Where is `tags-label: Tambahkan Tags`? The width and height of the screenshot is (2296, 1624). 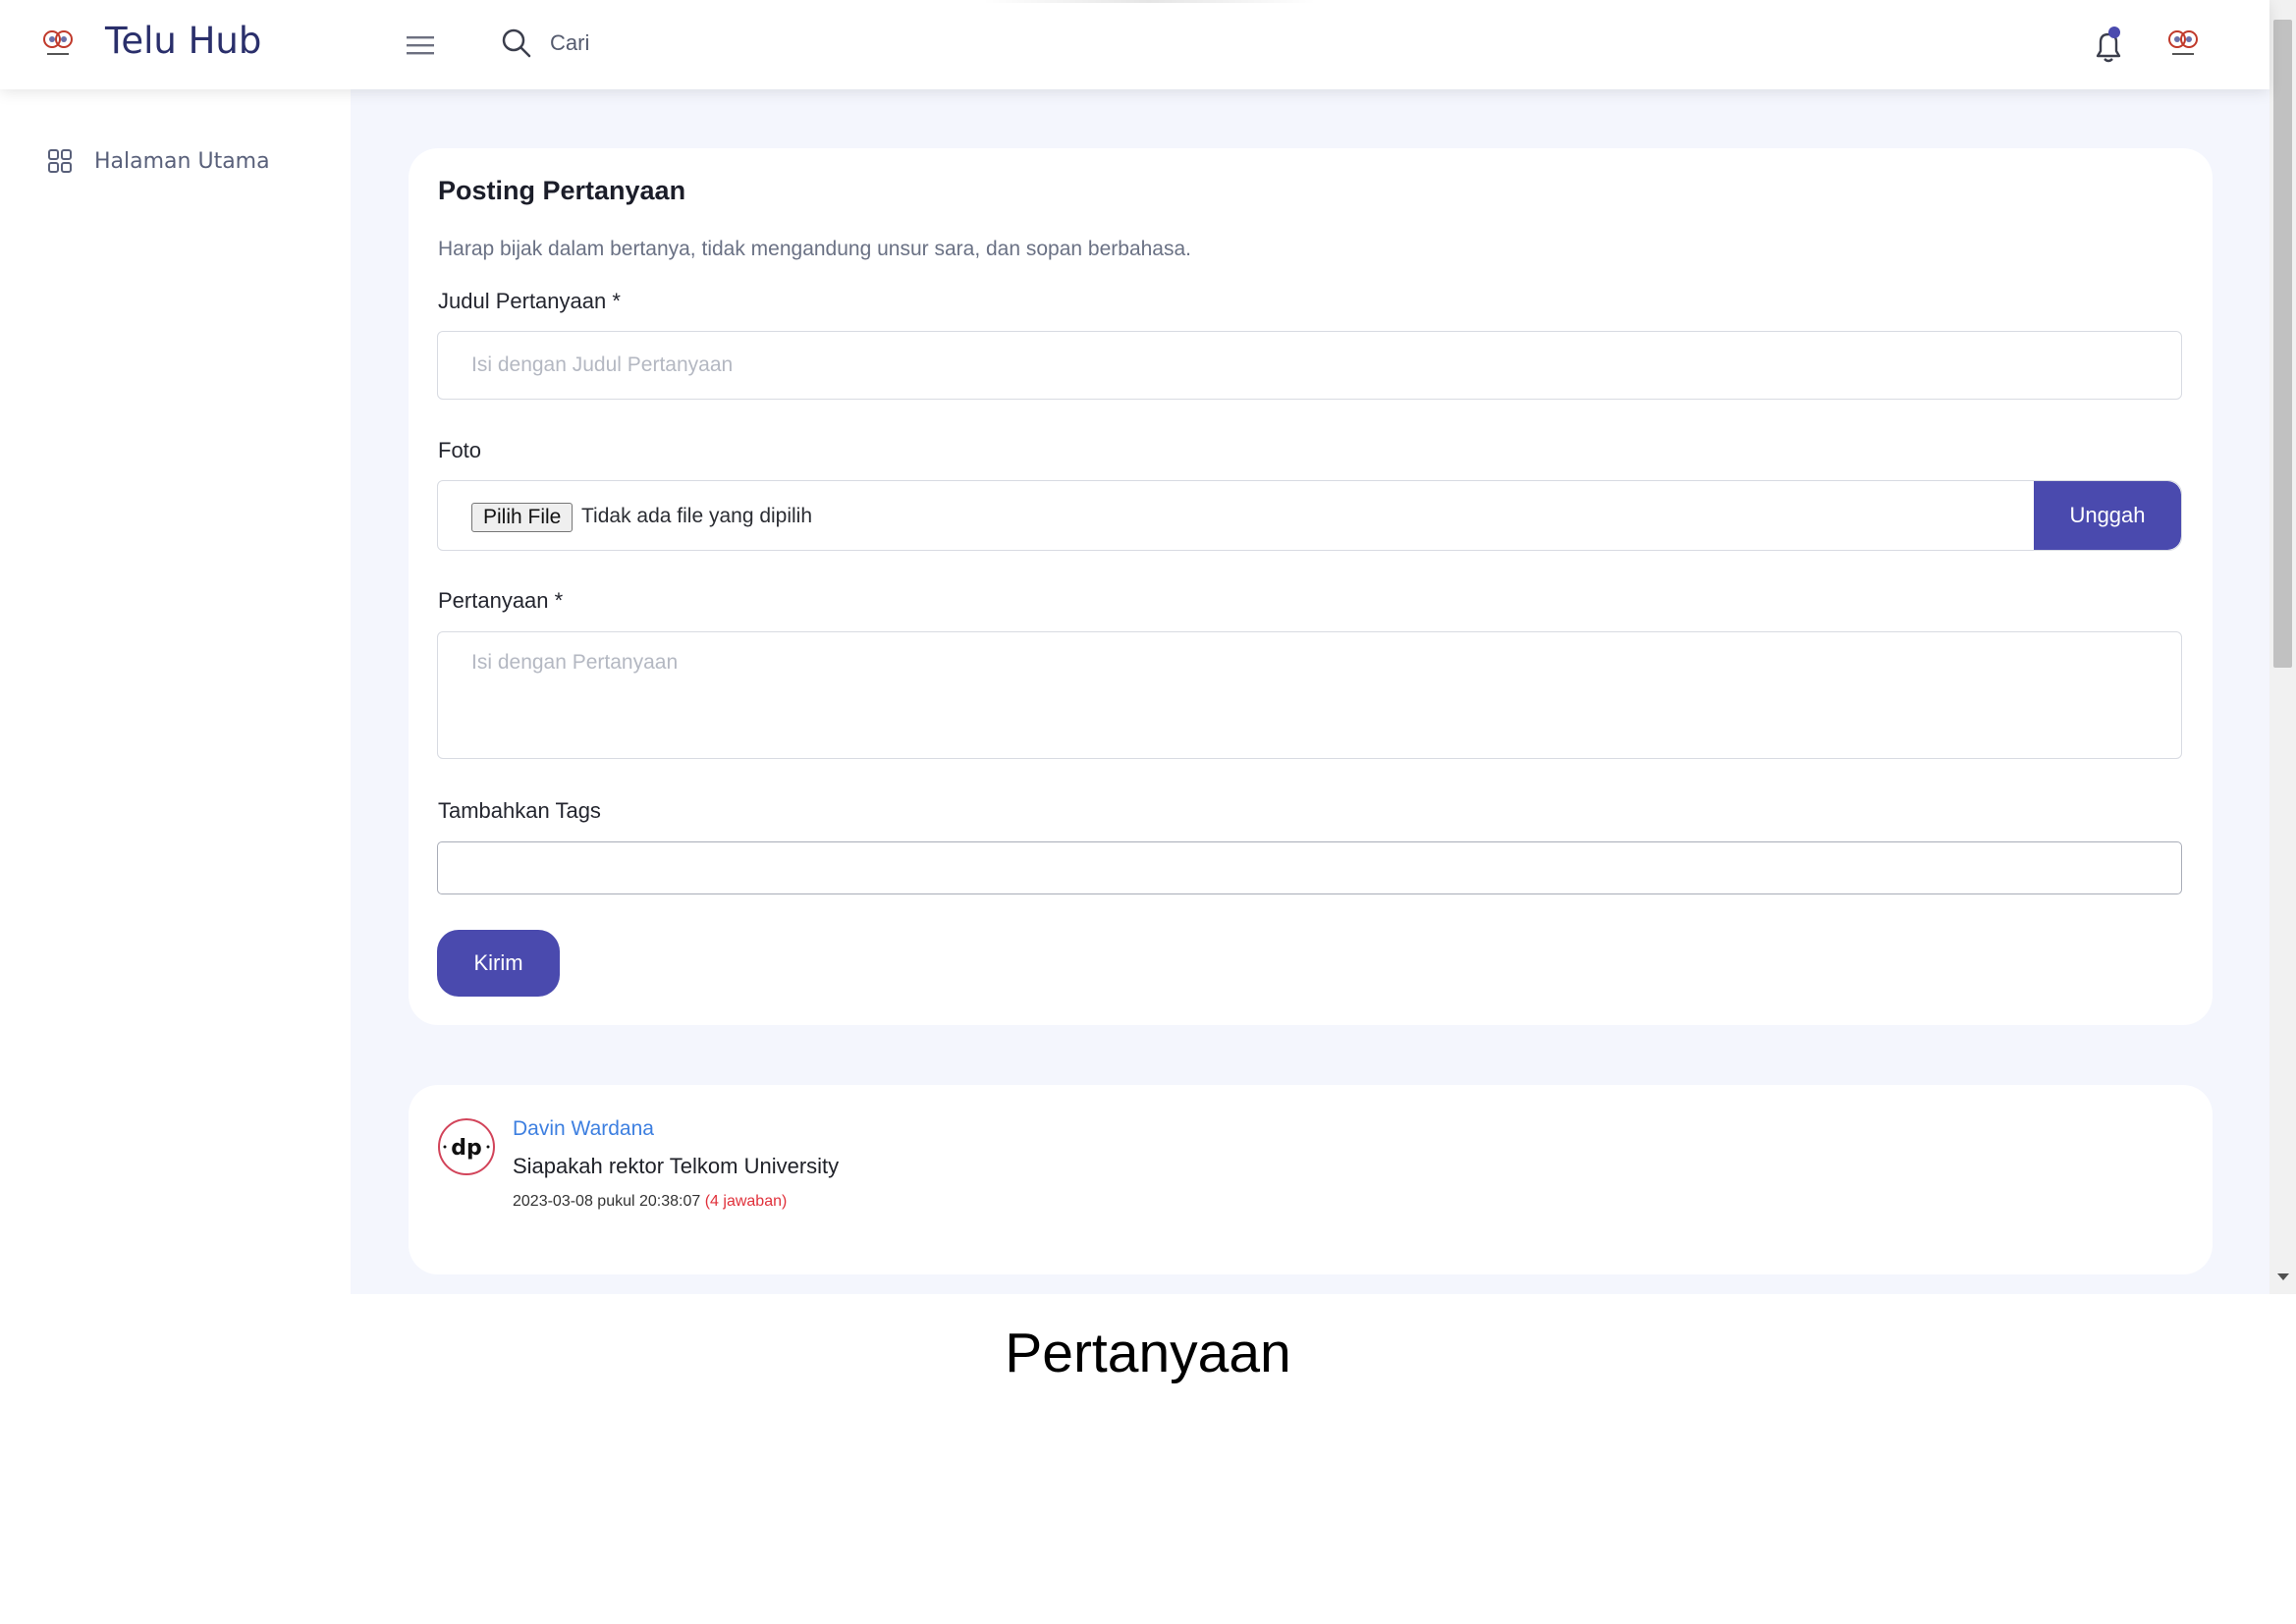 tags-label: Tambahkan Tags is located at coordinates (519, 810).